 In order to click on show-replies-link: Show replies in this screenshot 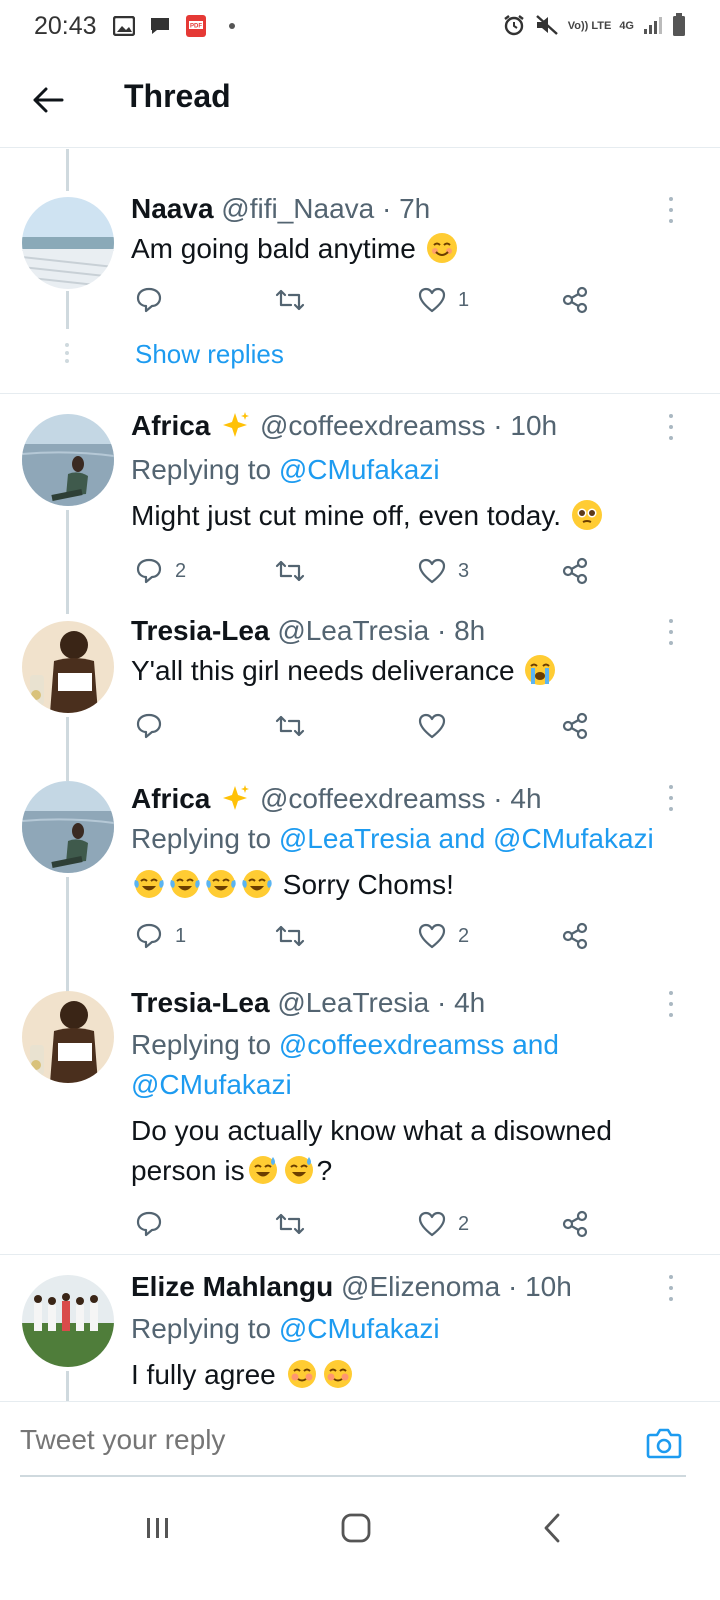, I will do `click(209, 354)`.